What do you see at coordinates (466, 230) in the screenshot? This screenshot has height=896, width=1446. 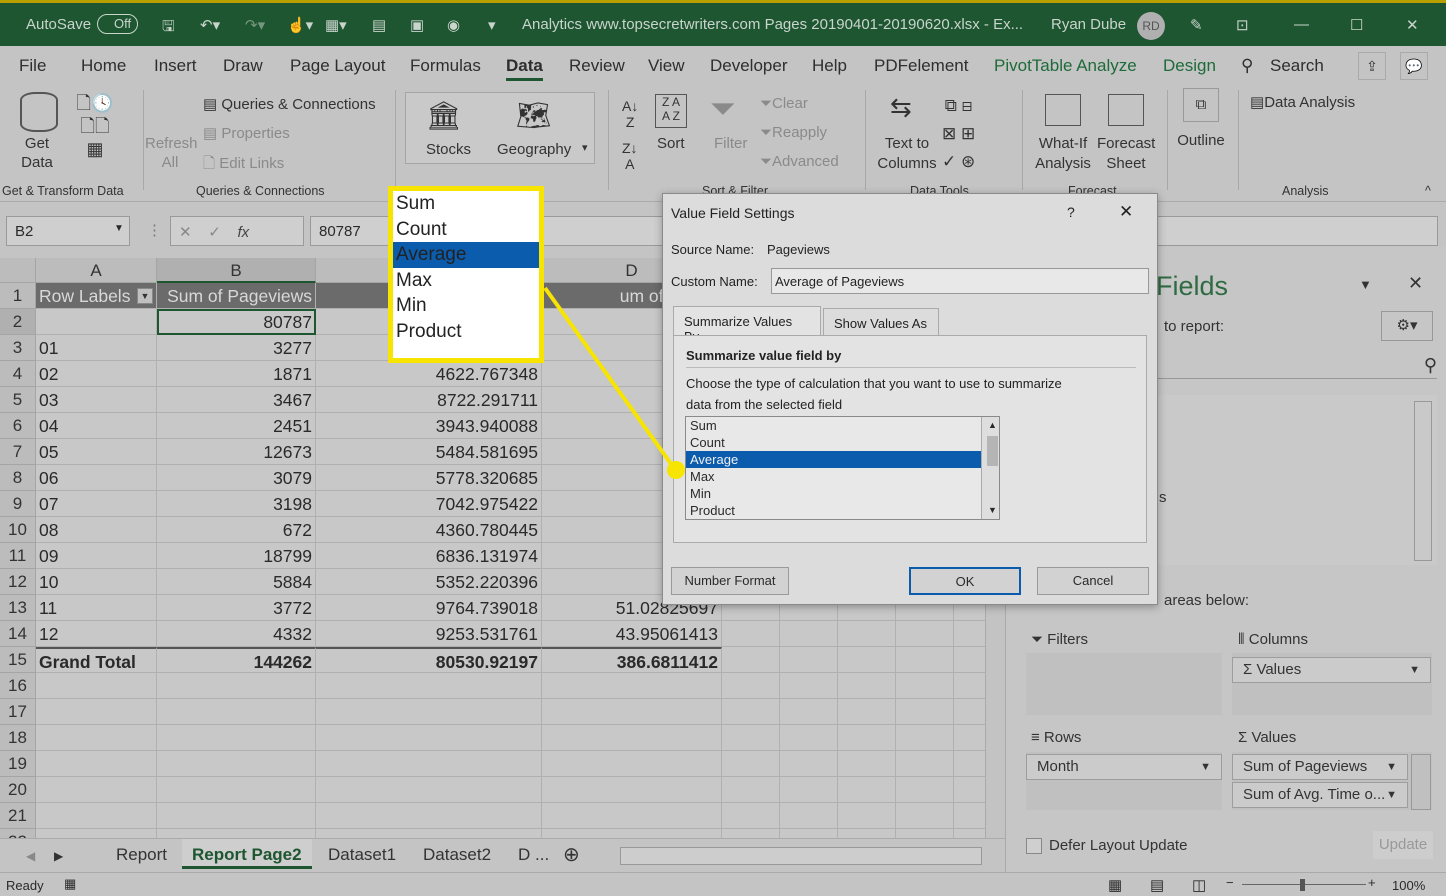 I see `option-count: Count` at bounding box center [466, 230].